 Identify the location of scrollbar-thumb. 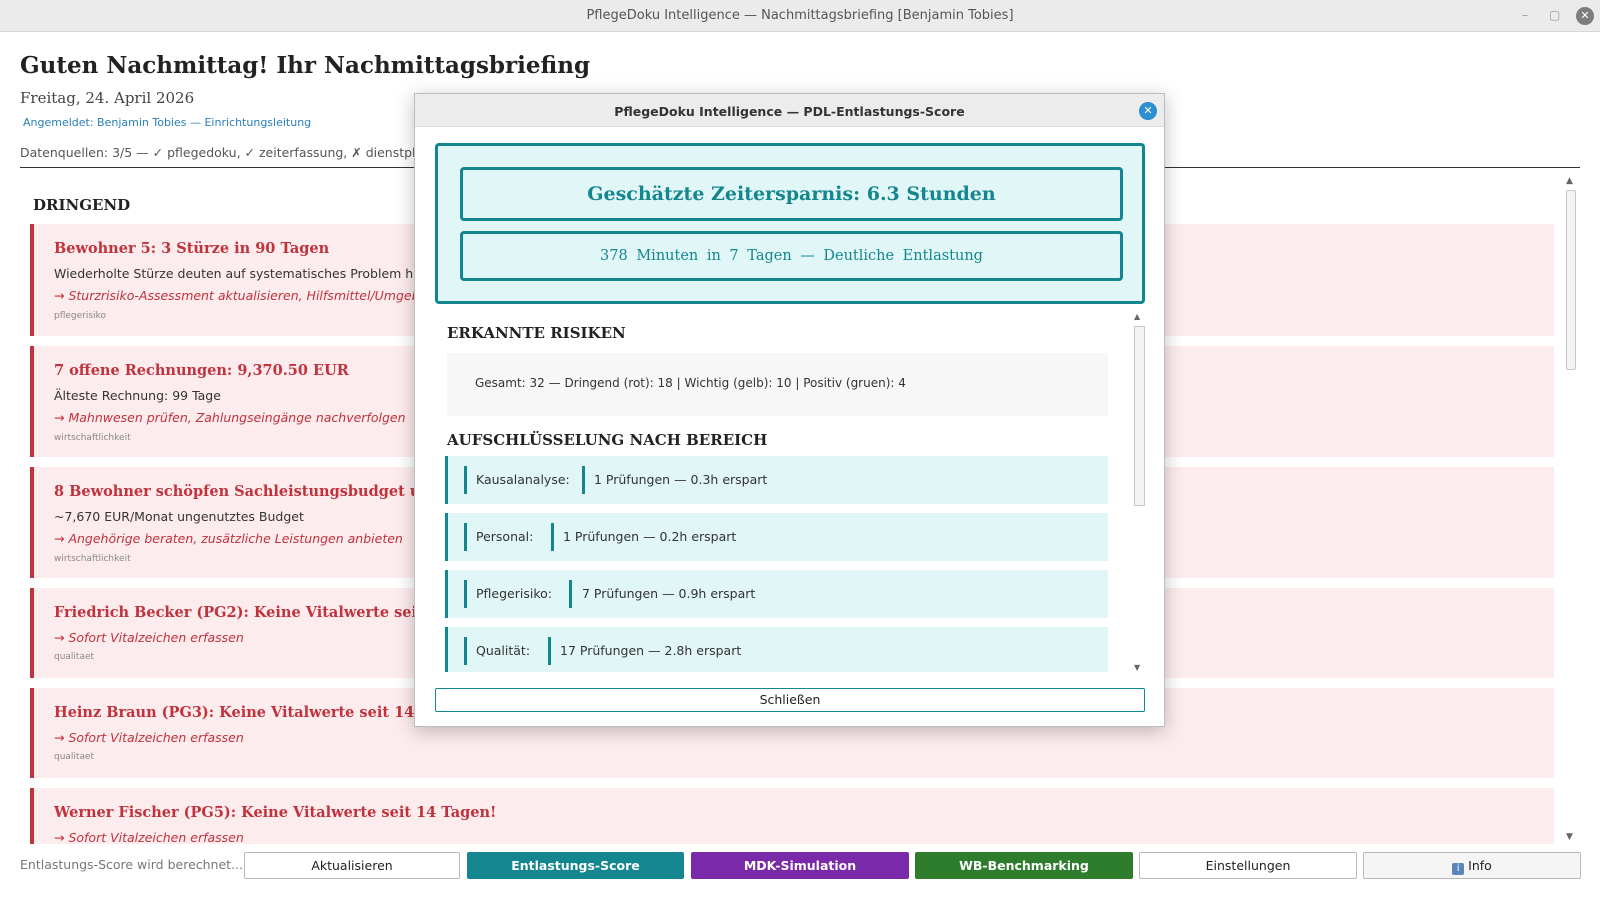
(1571, 280).